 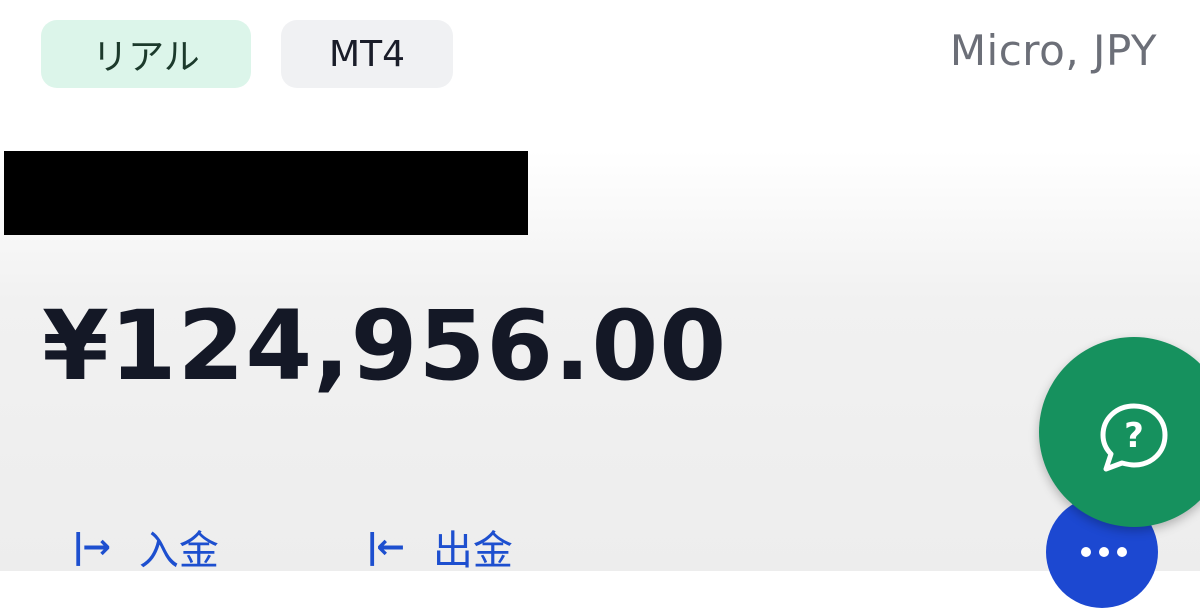 I want to click on more-dots-icon, so click(x=1104, y=552).